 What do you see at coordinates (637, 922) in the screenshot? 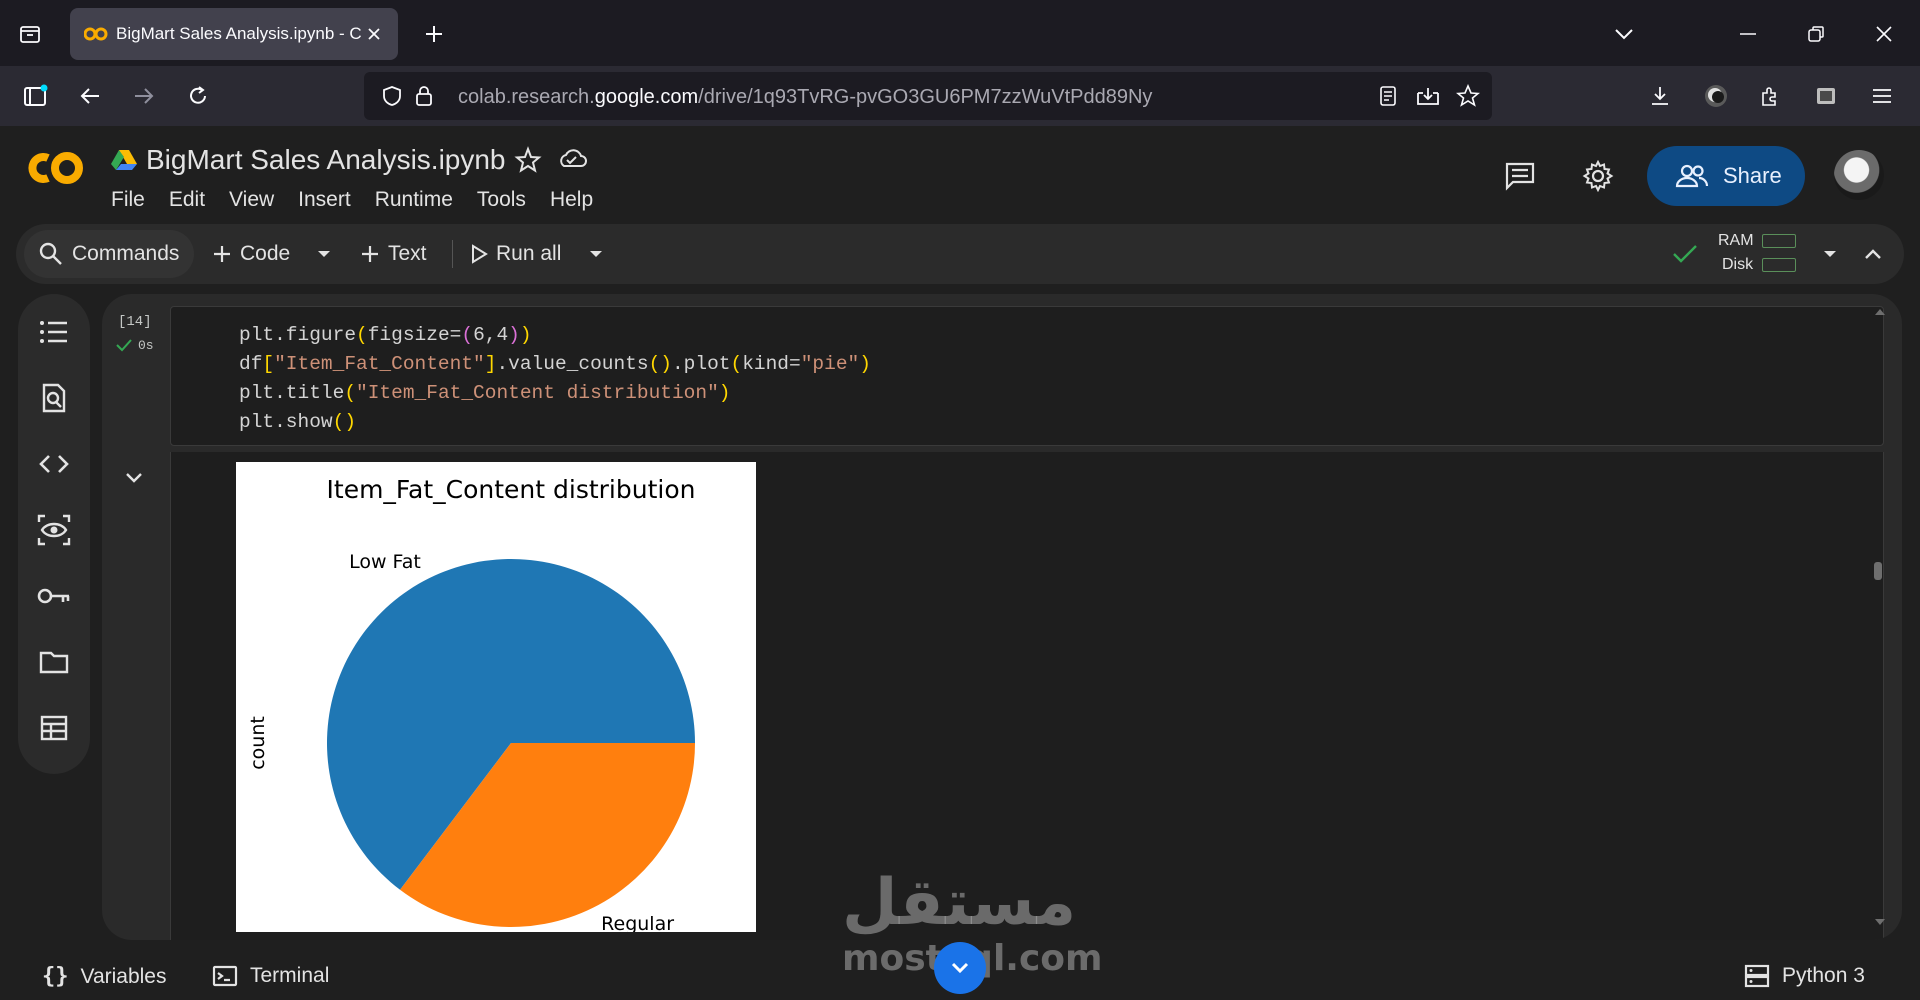
I see `pie-label-regular: Regular` at bounding box center [637, 922].